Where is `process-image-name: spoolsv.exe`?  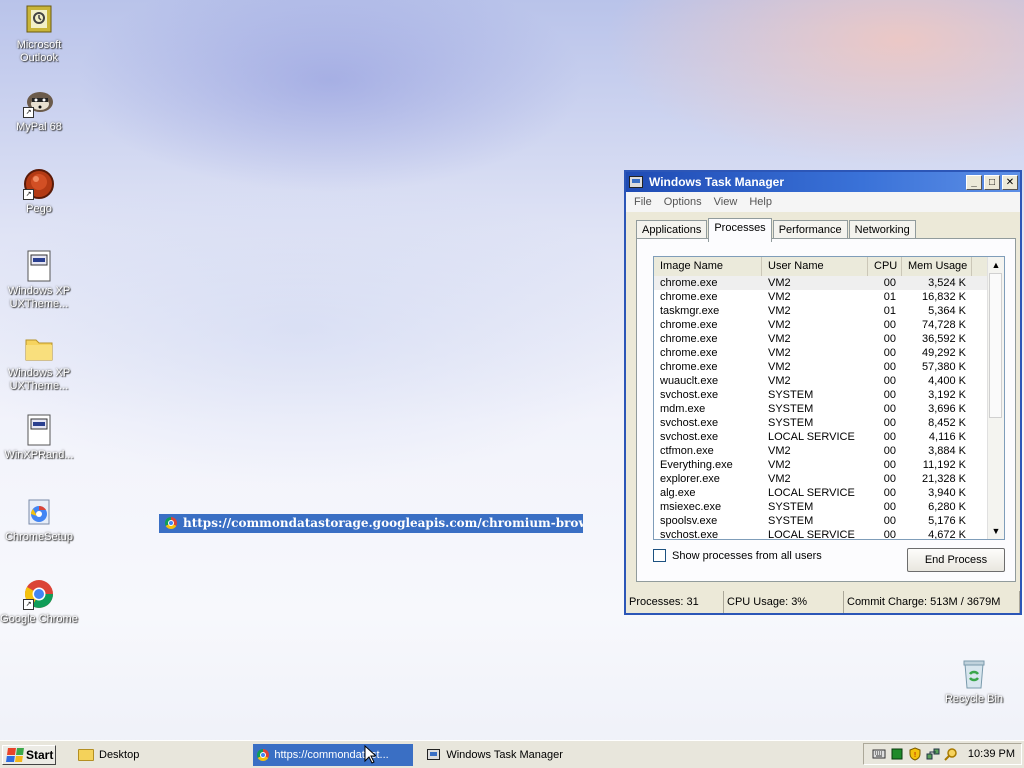
process-image-name: spoolsv.exe is located at coordinates (689, 521).